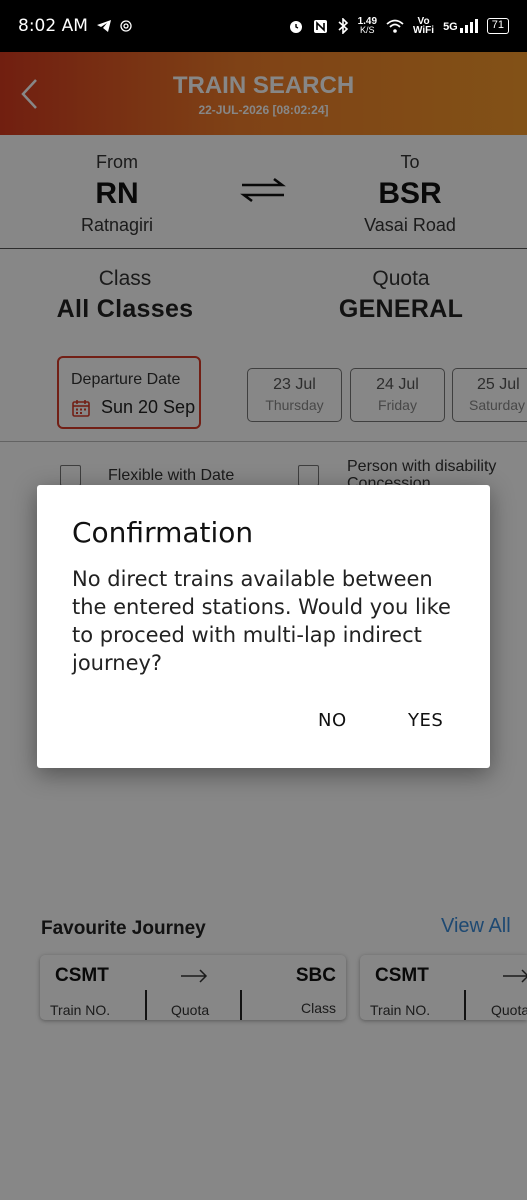  What do you see at coordinates (263, 26) in the screenshot?
I see `status-bar: 8:02 AM 1.49 K/S Vo WiFi 5G 71` at bounding box center [263, 26].